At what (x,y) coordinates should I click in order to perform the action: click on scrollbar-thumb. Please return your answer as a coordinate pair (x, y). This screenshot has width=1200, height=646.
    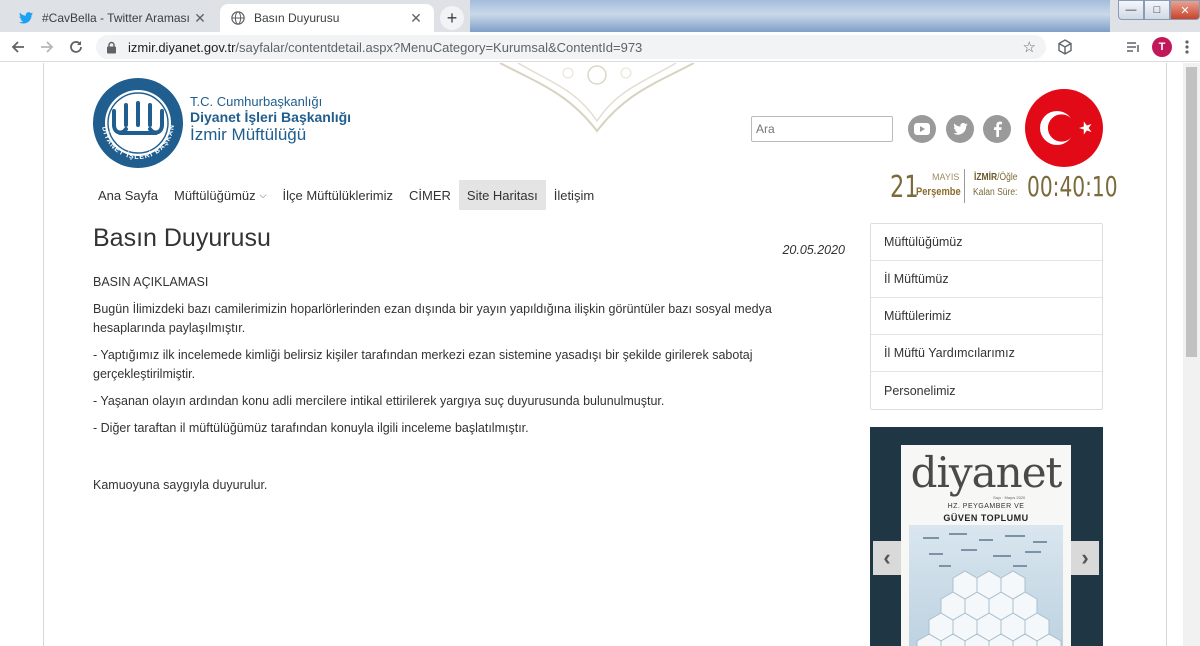
    Looking at the image, I should click on (1191, 212).